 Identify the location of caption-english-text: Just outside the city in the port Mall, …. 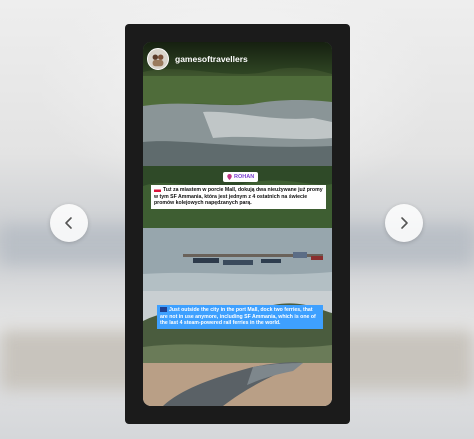
(238, 317).